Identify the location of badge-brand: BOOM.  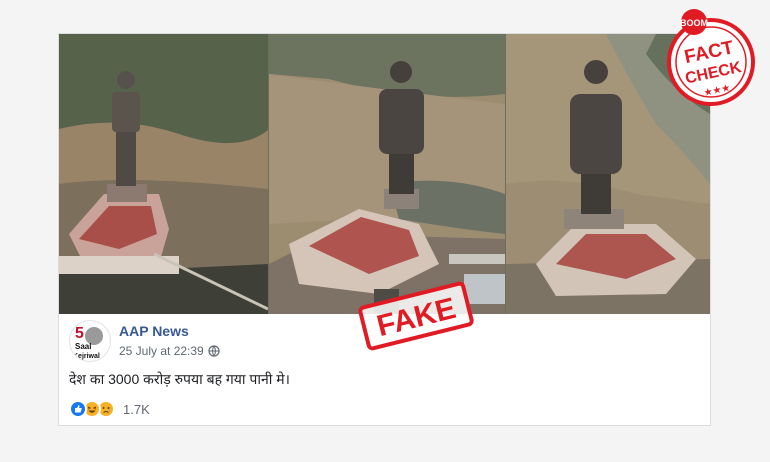
(694, 23).